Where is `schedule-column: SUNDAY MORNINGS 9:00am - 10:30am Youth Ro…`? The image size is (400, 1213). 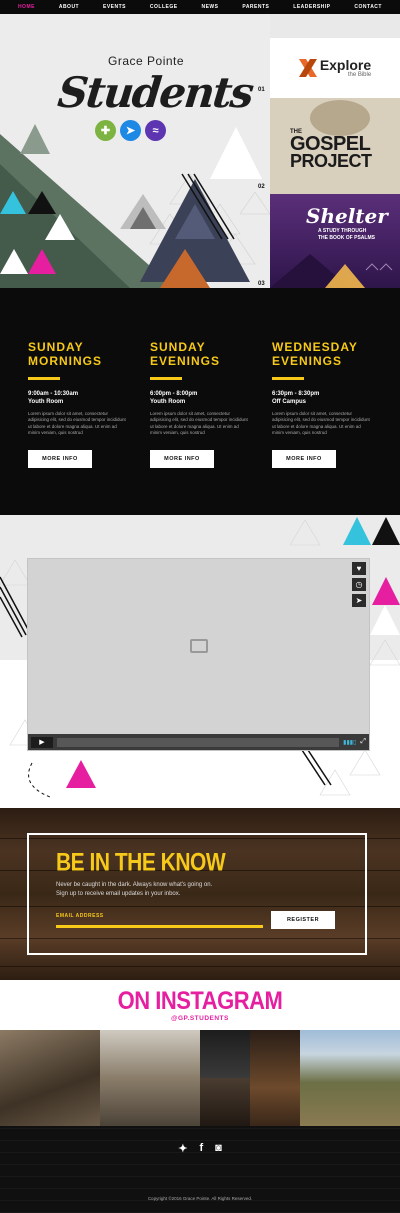
schedule-column: SUNDAY MORNINGS 9:00am - 10:30am Youth Ro… is located at coordinates (78, 401).